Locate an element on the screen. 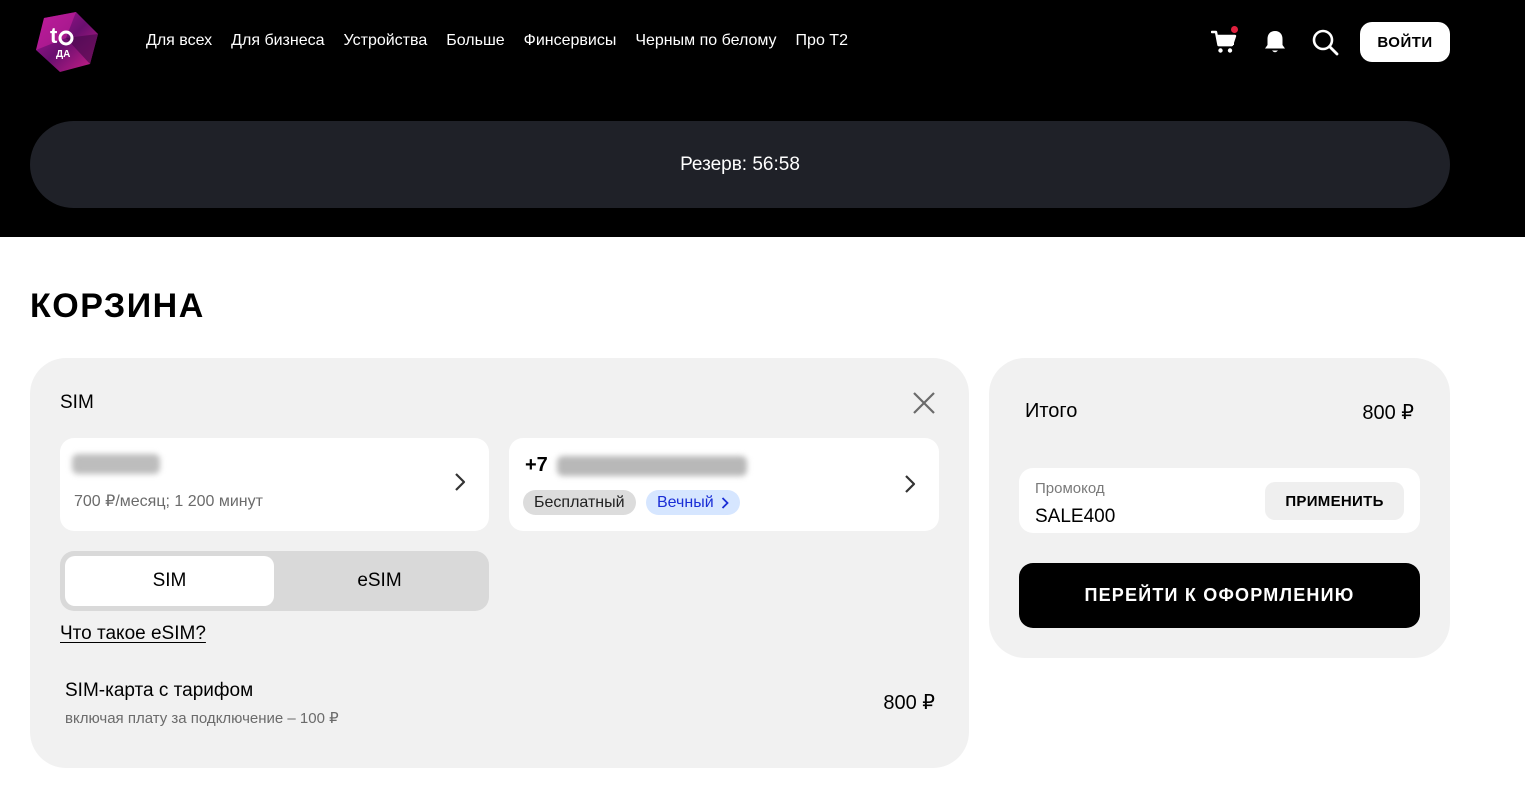 The width and height of the screenshot is (1525, 795). toggle-sim: SIM is located at coordinates (169, 581).